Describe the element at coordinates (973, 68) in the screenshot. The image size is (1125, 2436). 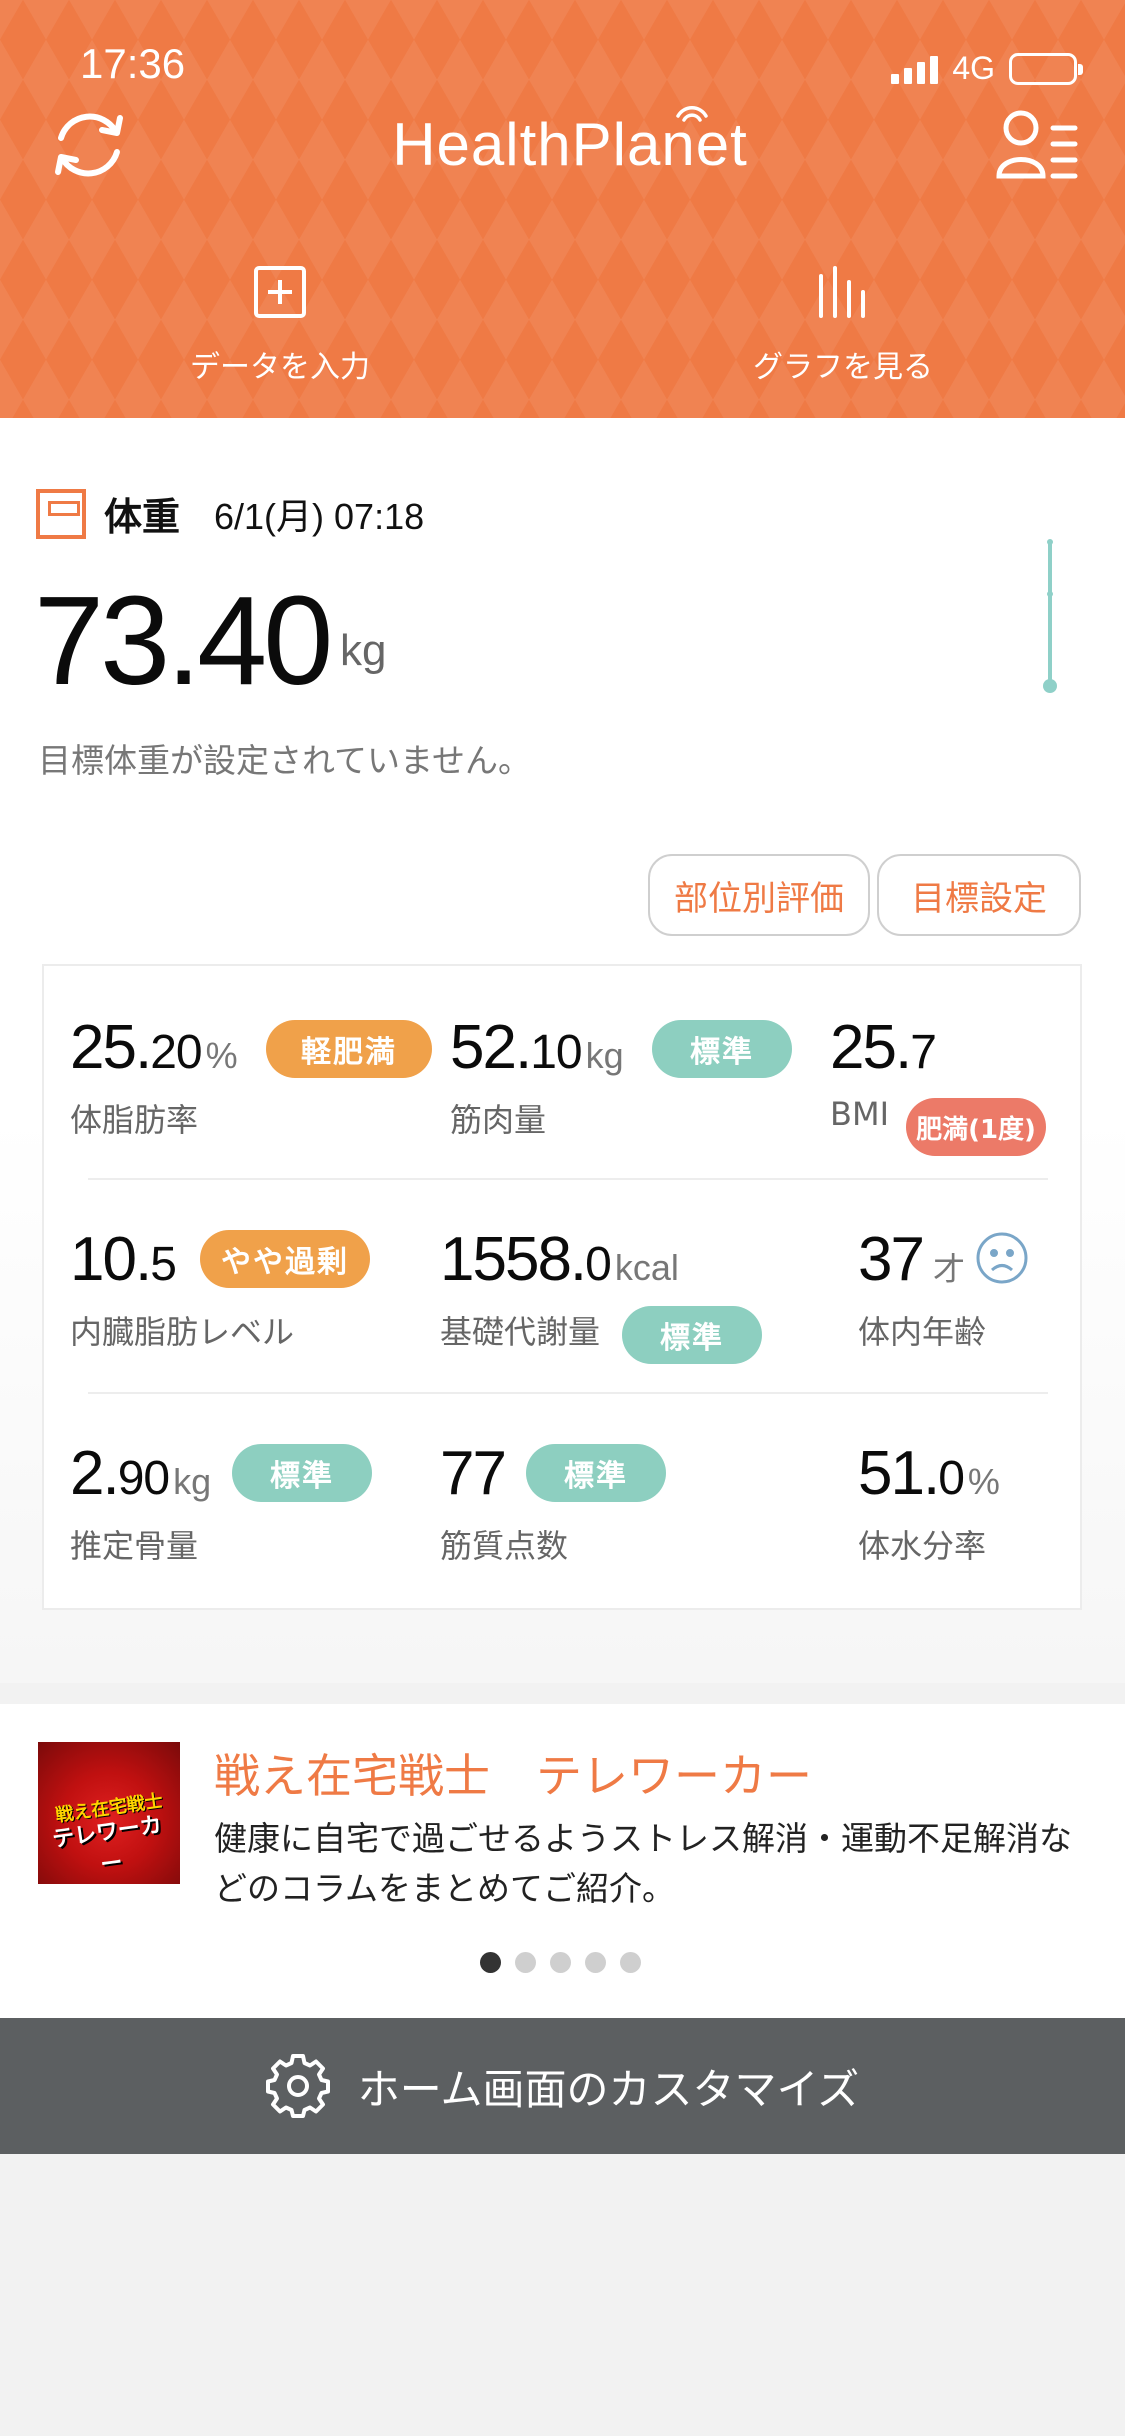
I see `network-label: 4G` at that location.